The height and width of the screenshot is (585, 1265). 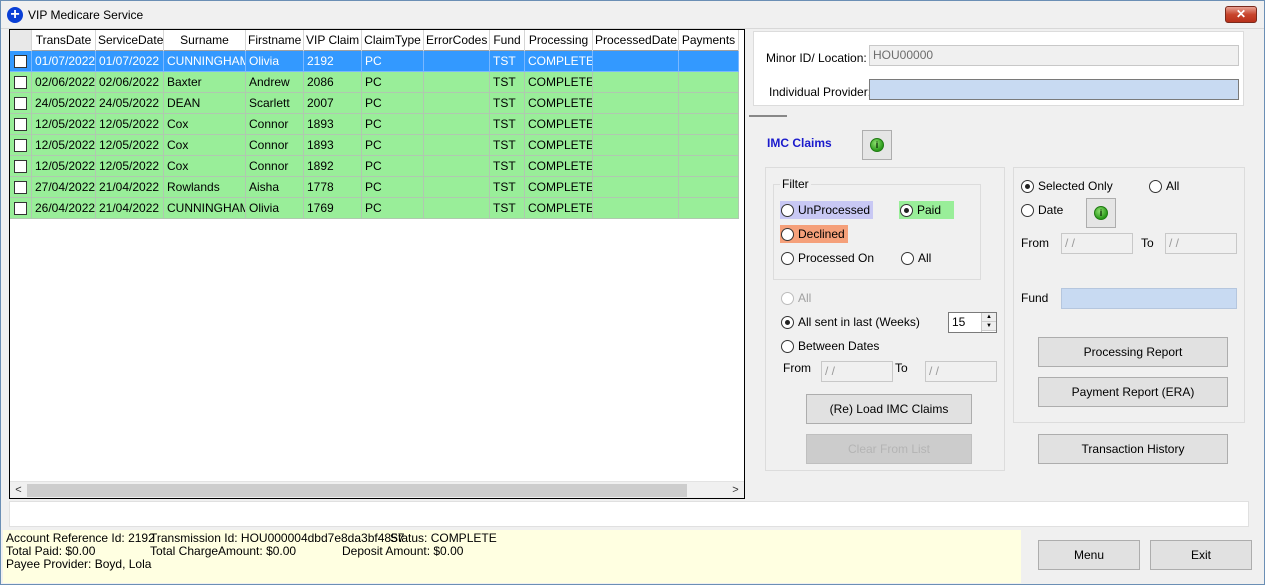 What do you see at coordinates (1043, 210) in the screenshot?
I see `report-date-radio: Date` at bounding box center [1043, 210].